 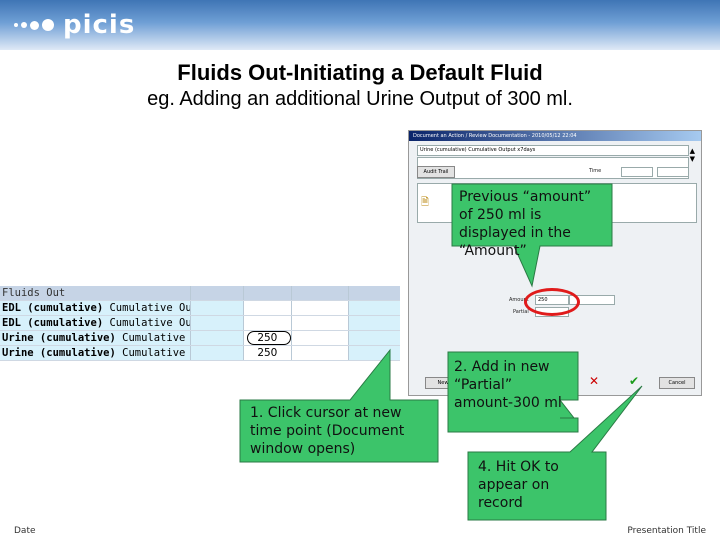 What do you see at coordinates (666, 531) in the screenshot?
I see `footer-presentation-title: Presentation Title` at bounding box center [666, 531].